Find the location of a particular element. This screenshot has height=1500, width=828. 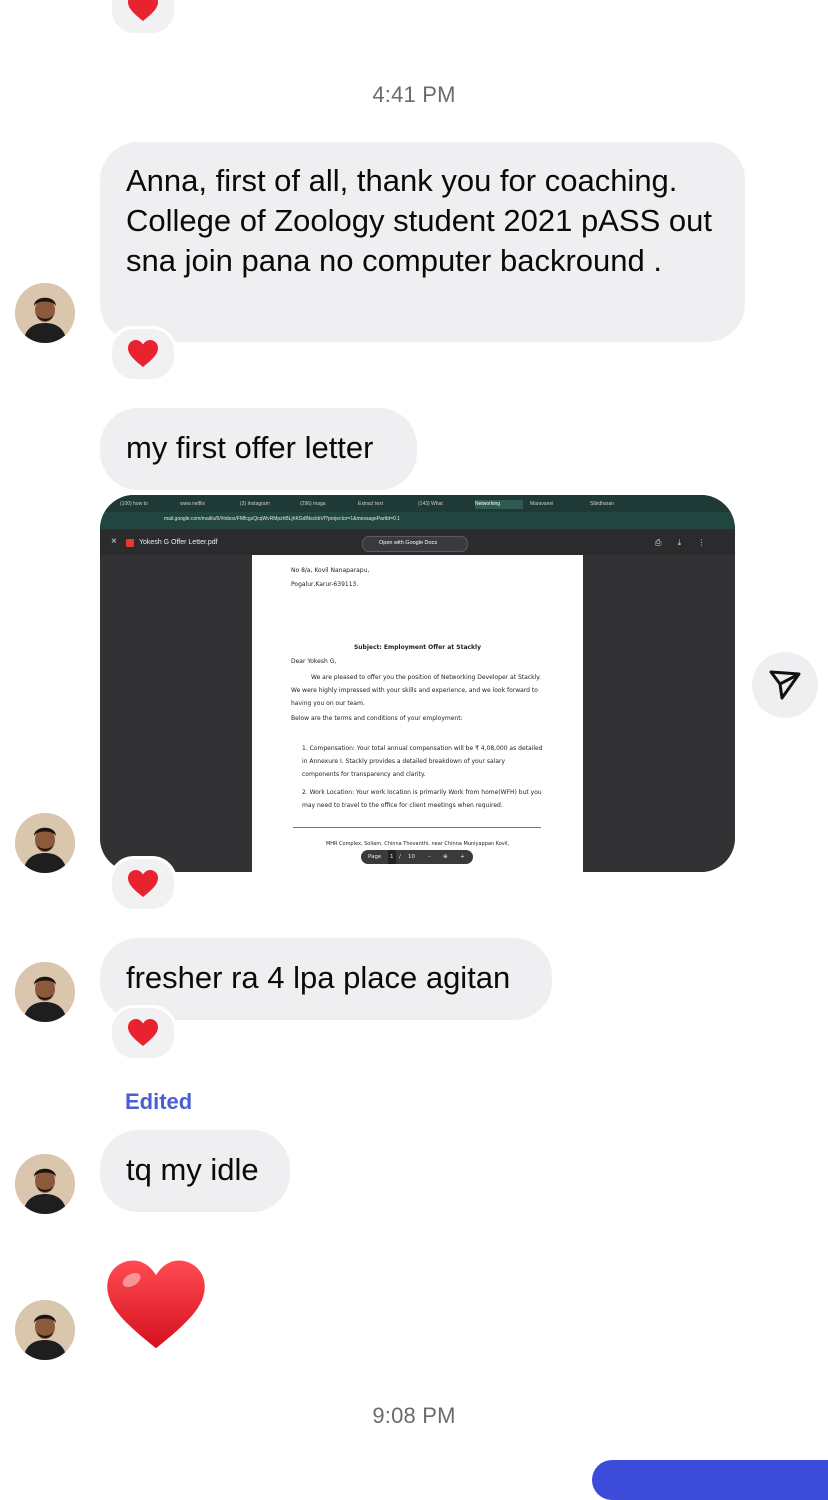

send-icon is located at coordinates (785, 685).